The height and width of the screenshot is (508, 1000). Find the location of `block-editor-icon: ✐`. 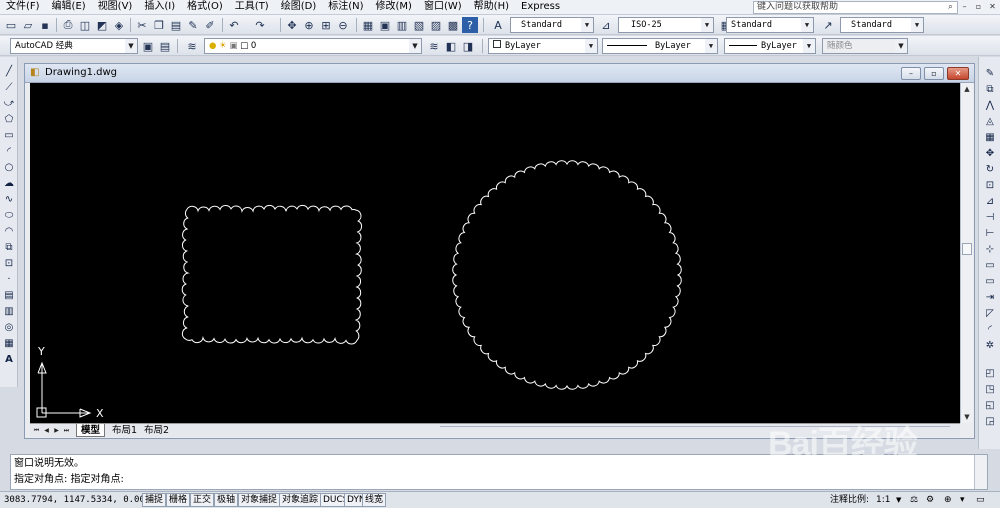

block-editor-icon: ✐ is located at coordinates (210, 25).